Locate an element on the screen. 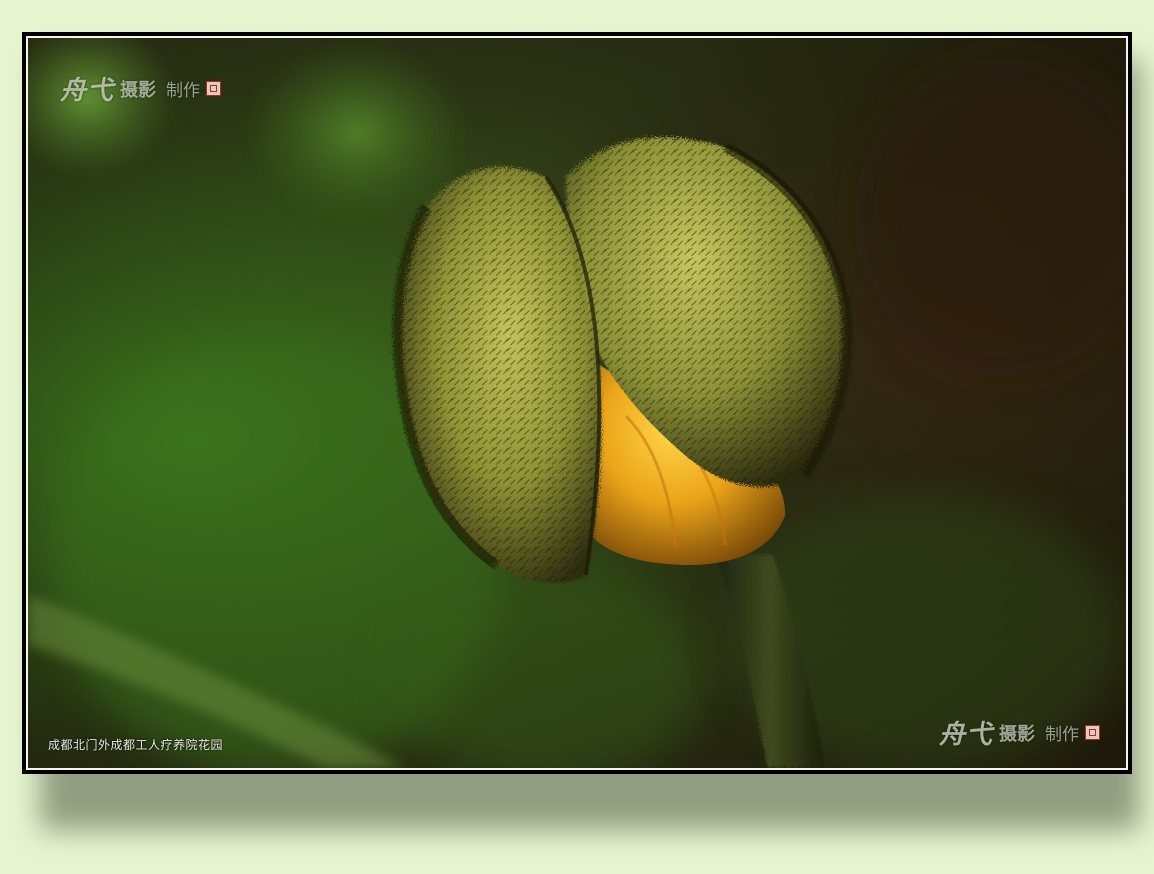 This screenshot has width=1154, height=874. photo-caption: 成都北门外成都工人疗养院花园 is located at coordinates (136, 745).